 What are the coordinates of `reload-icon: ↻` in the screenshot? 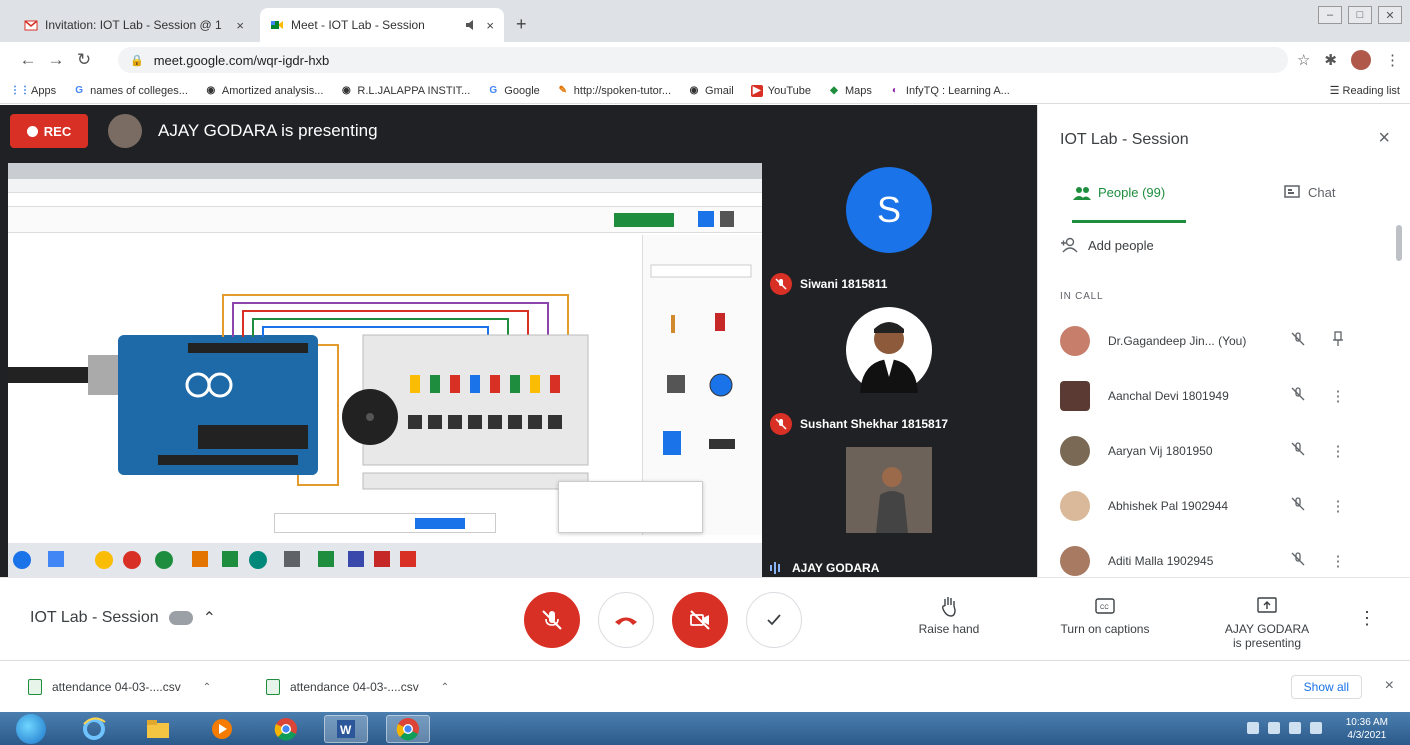 It's located at (84, 60).